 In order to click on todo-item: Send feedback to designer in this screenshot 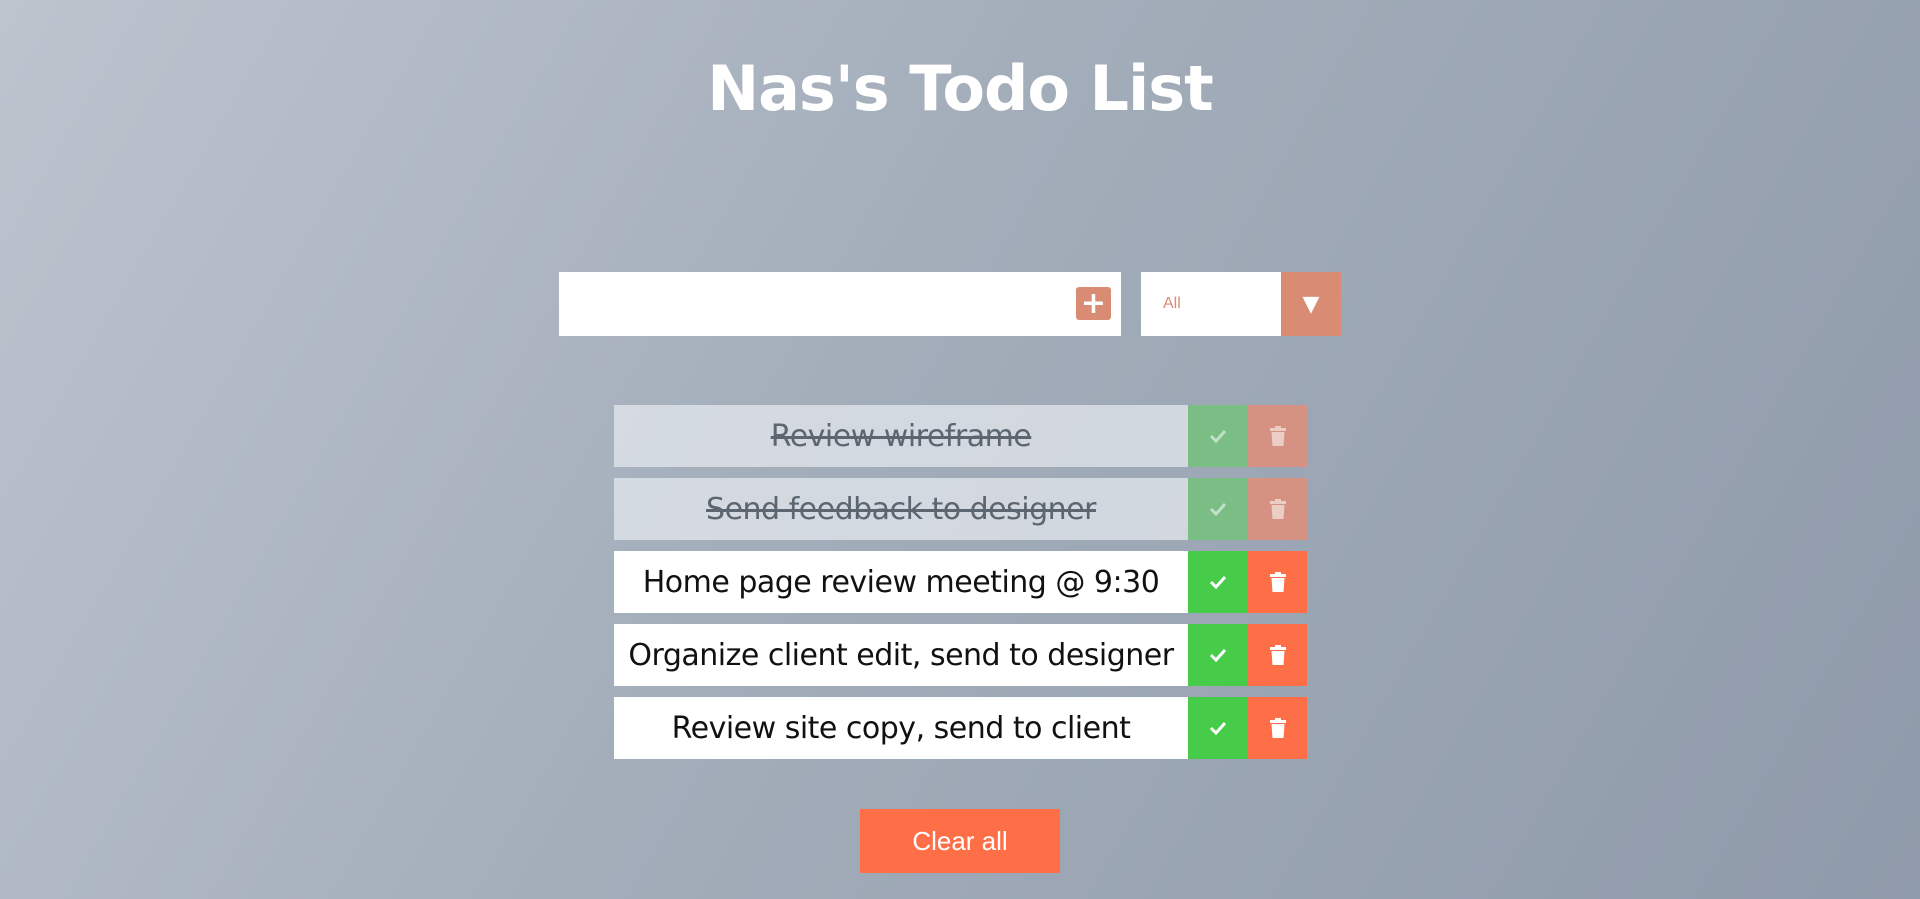, I will do `click(960, 509)`.